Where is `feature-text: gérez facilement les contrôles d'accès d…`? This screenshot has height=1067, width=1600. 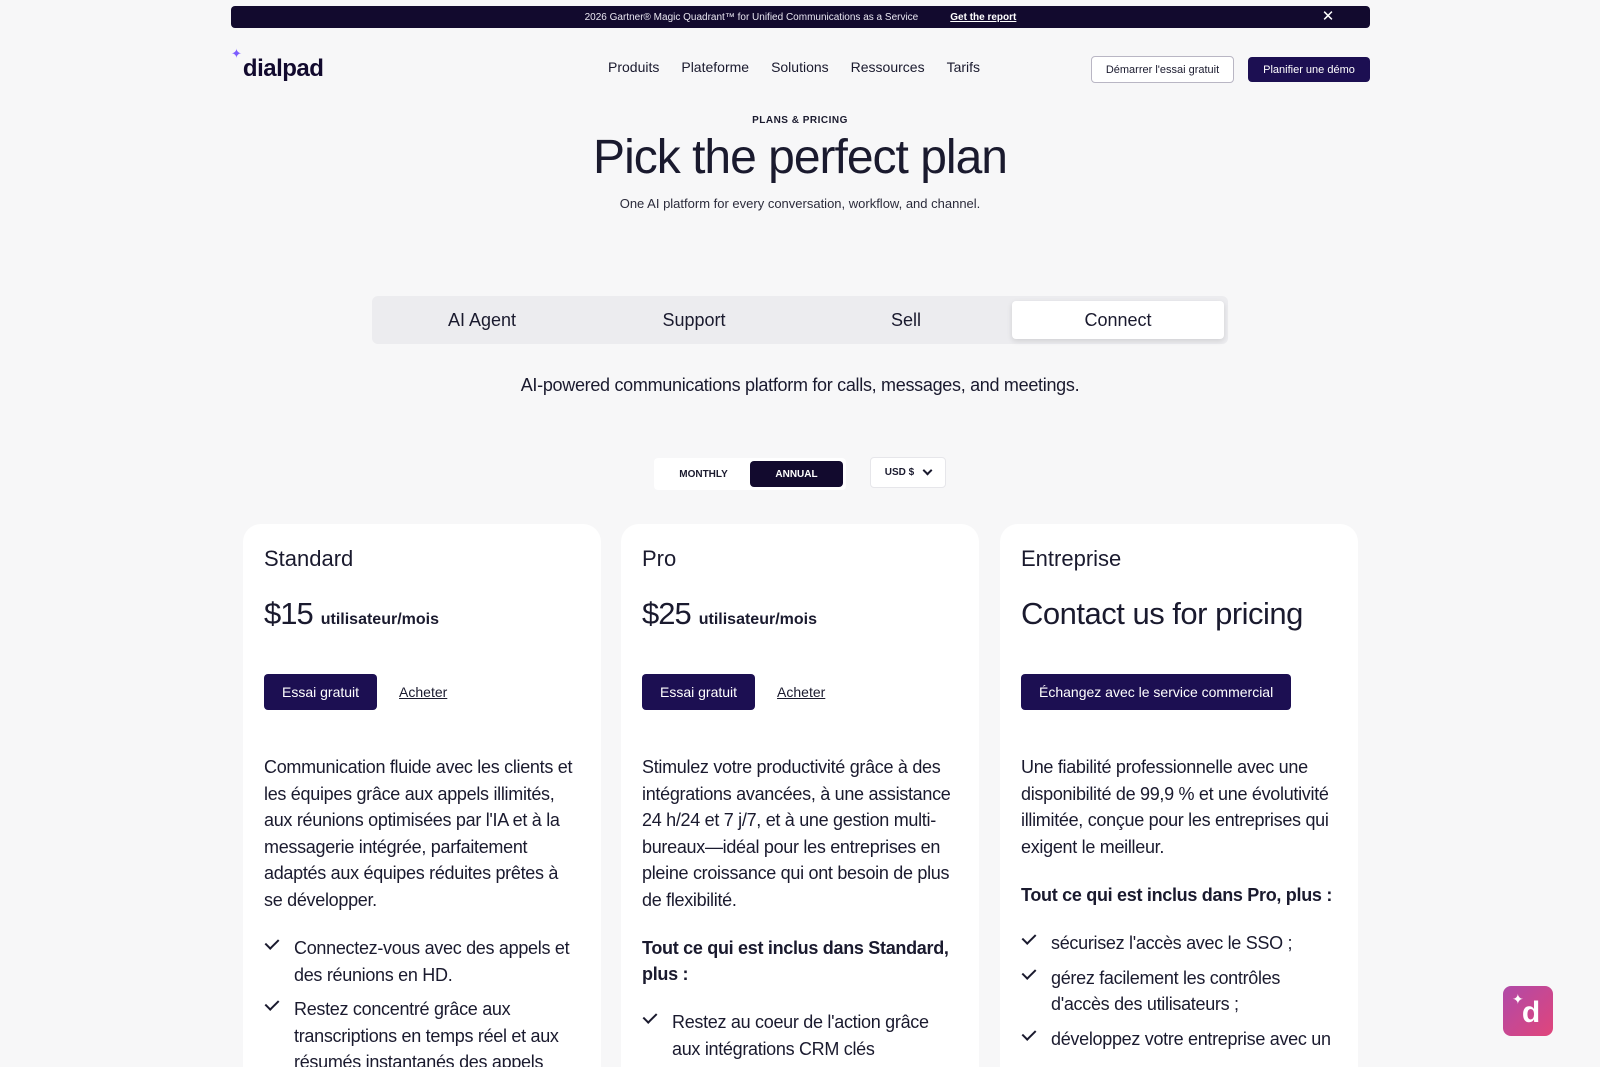 feature-text: gérez facilement les contrôles d'accès d… is located at coordinates (1166, 991).